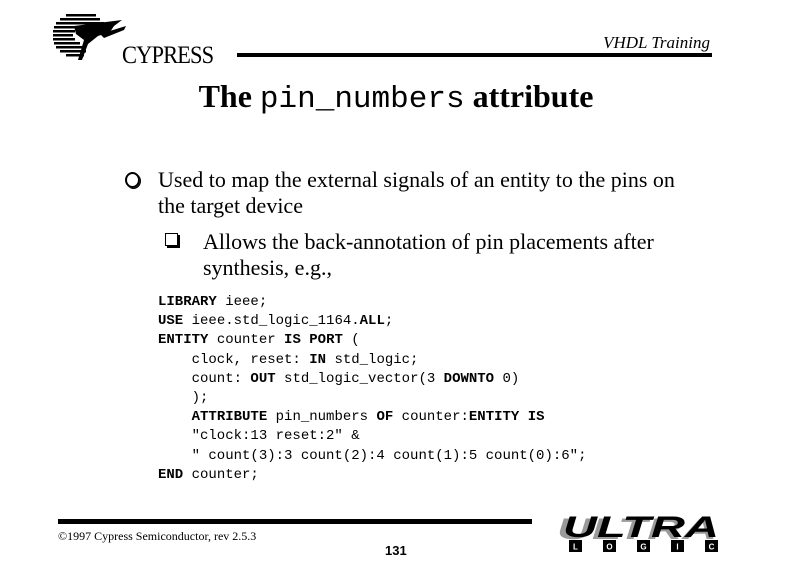 The width and height of the screenshot is (792, 562). What do you see at coordinates (292, 340) in the screenshot?
I see `code-keyword: IS` at bounding box center [292, 340].